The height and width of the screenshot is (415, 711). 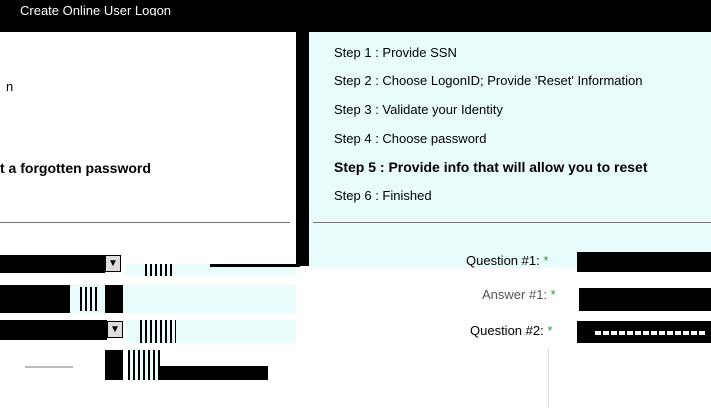 What do you see at coordinates (548, 378) in the screenshot?
I see `bottom-vertical-line` at bounding box center [548, 378].